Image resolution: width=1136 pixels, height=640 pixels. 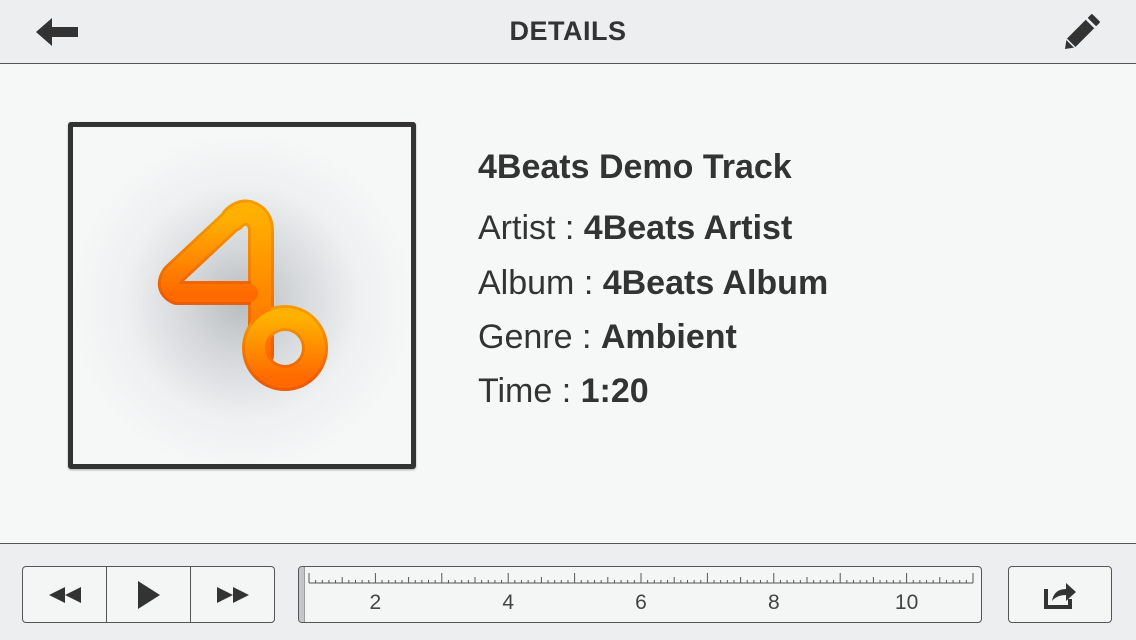 I want to click on genre-row: Genre : Ambient, so click(x=607, y=337).